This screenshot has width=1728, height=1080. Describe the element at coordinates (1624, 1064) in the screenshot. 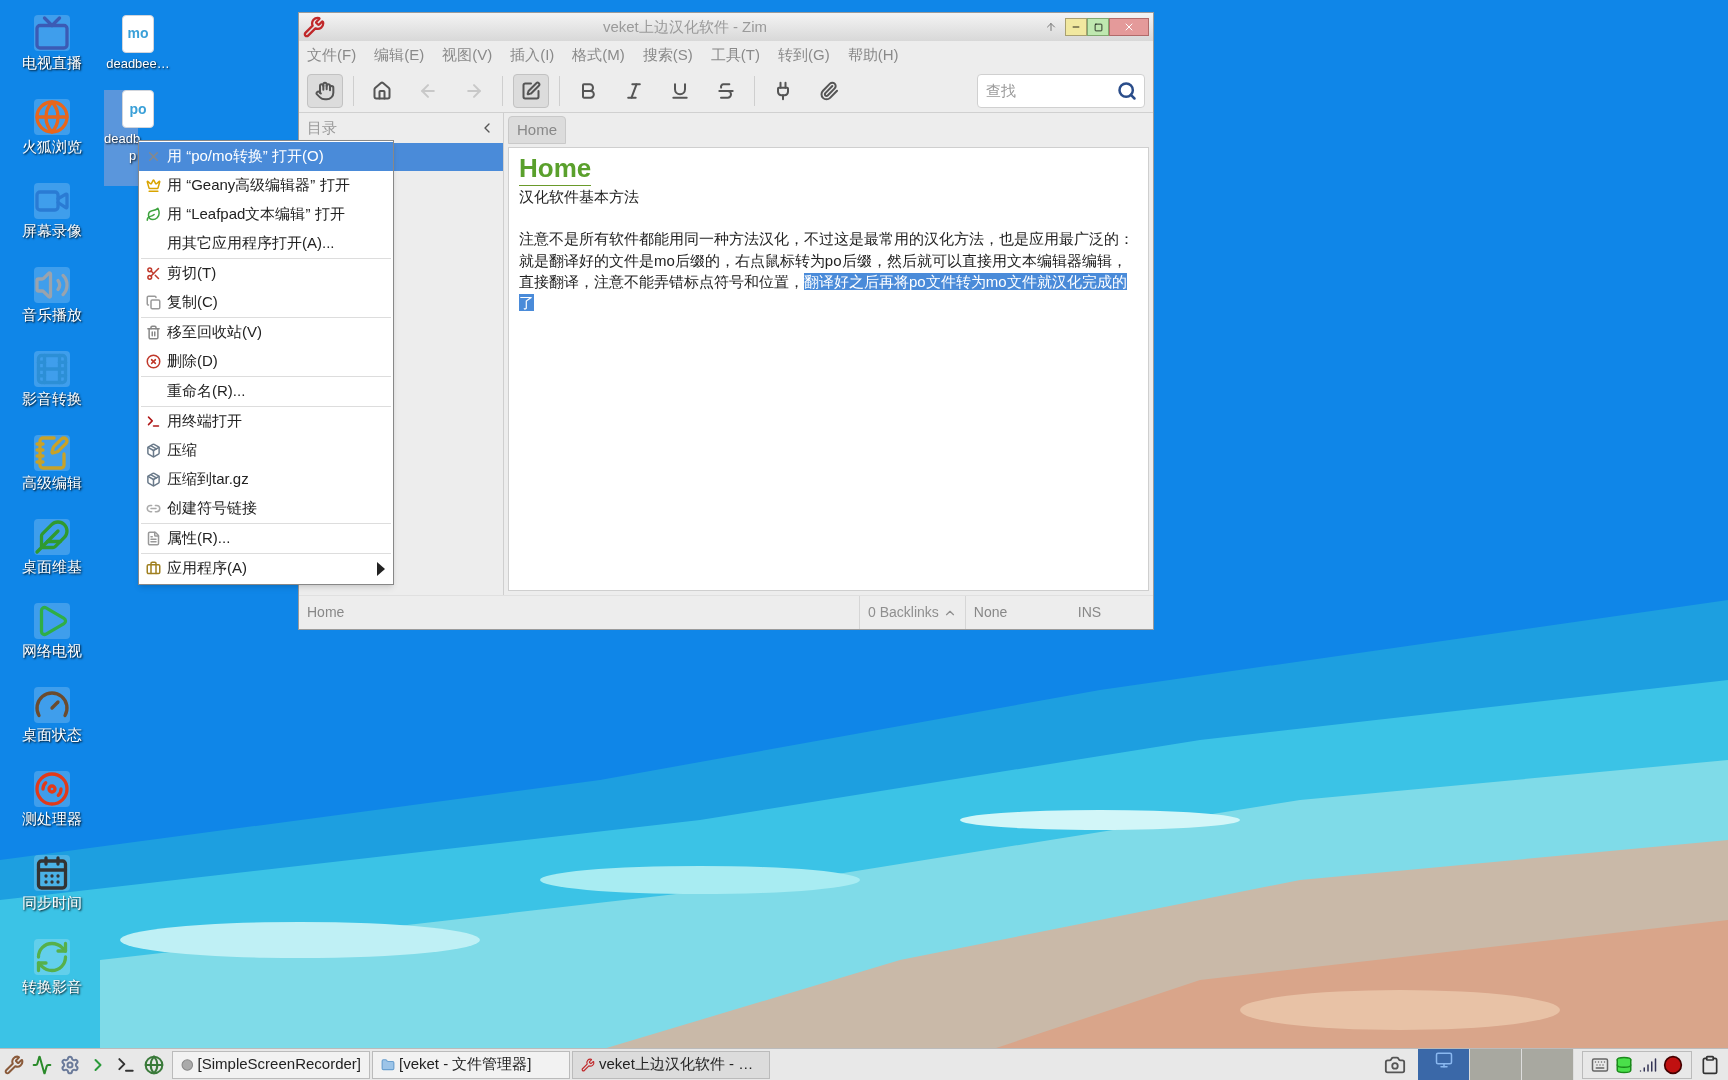

I see `storage-icon` at that location.